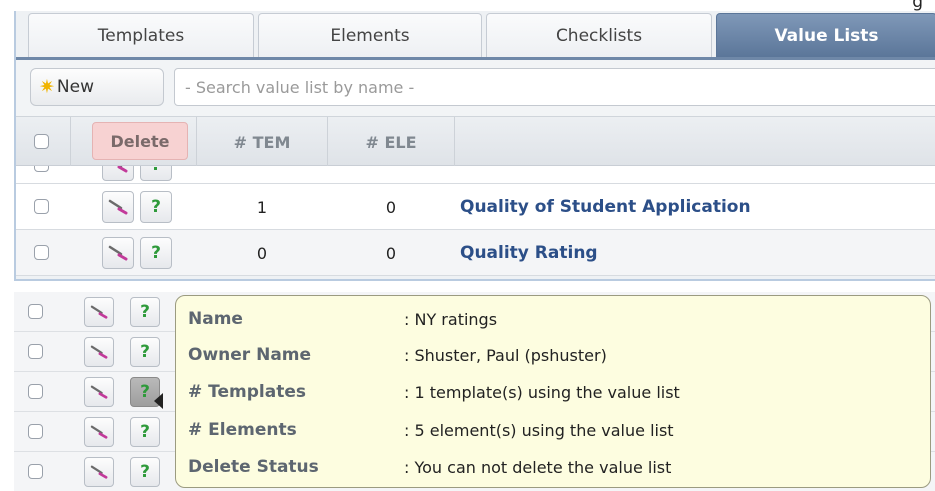  I want to click on tab-checklists: Checklists, so click(599, 35).